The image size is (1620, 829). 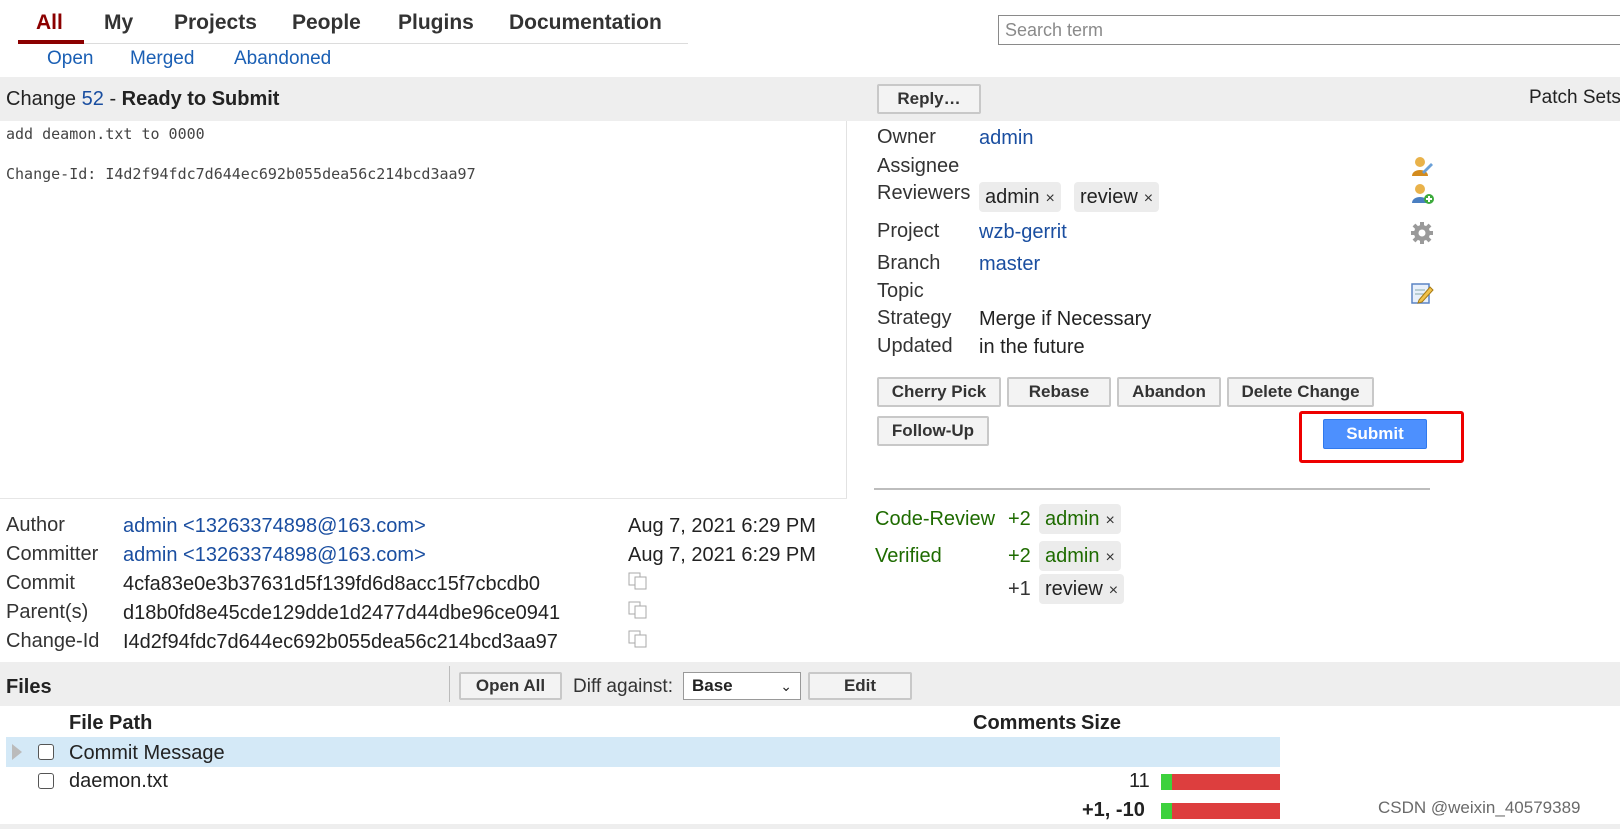 What do you see at coordinates (1422, 233) in the screenshot?
I see `gear-icon` at bounding box center [1422, 233].